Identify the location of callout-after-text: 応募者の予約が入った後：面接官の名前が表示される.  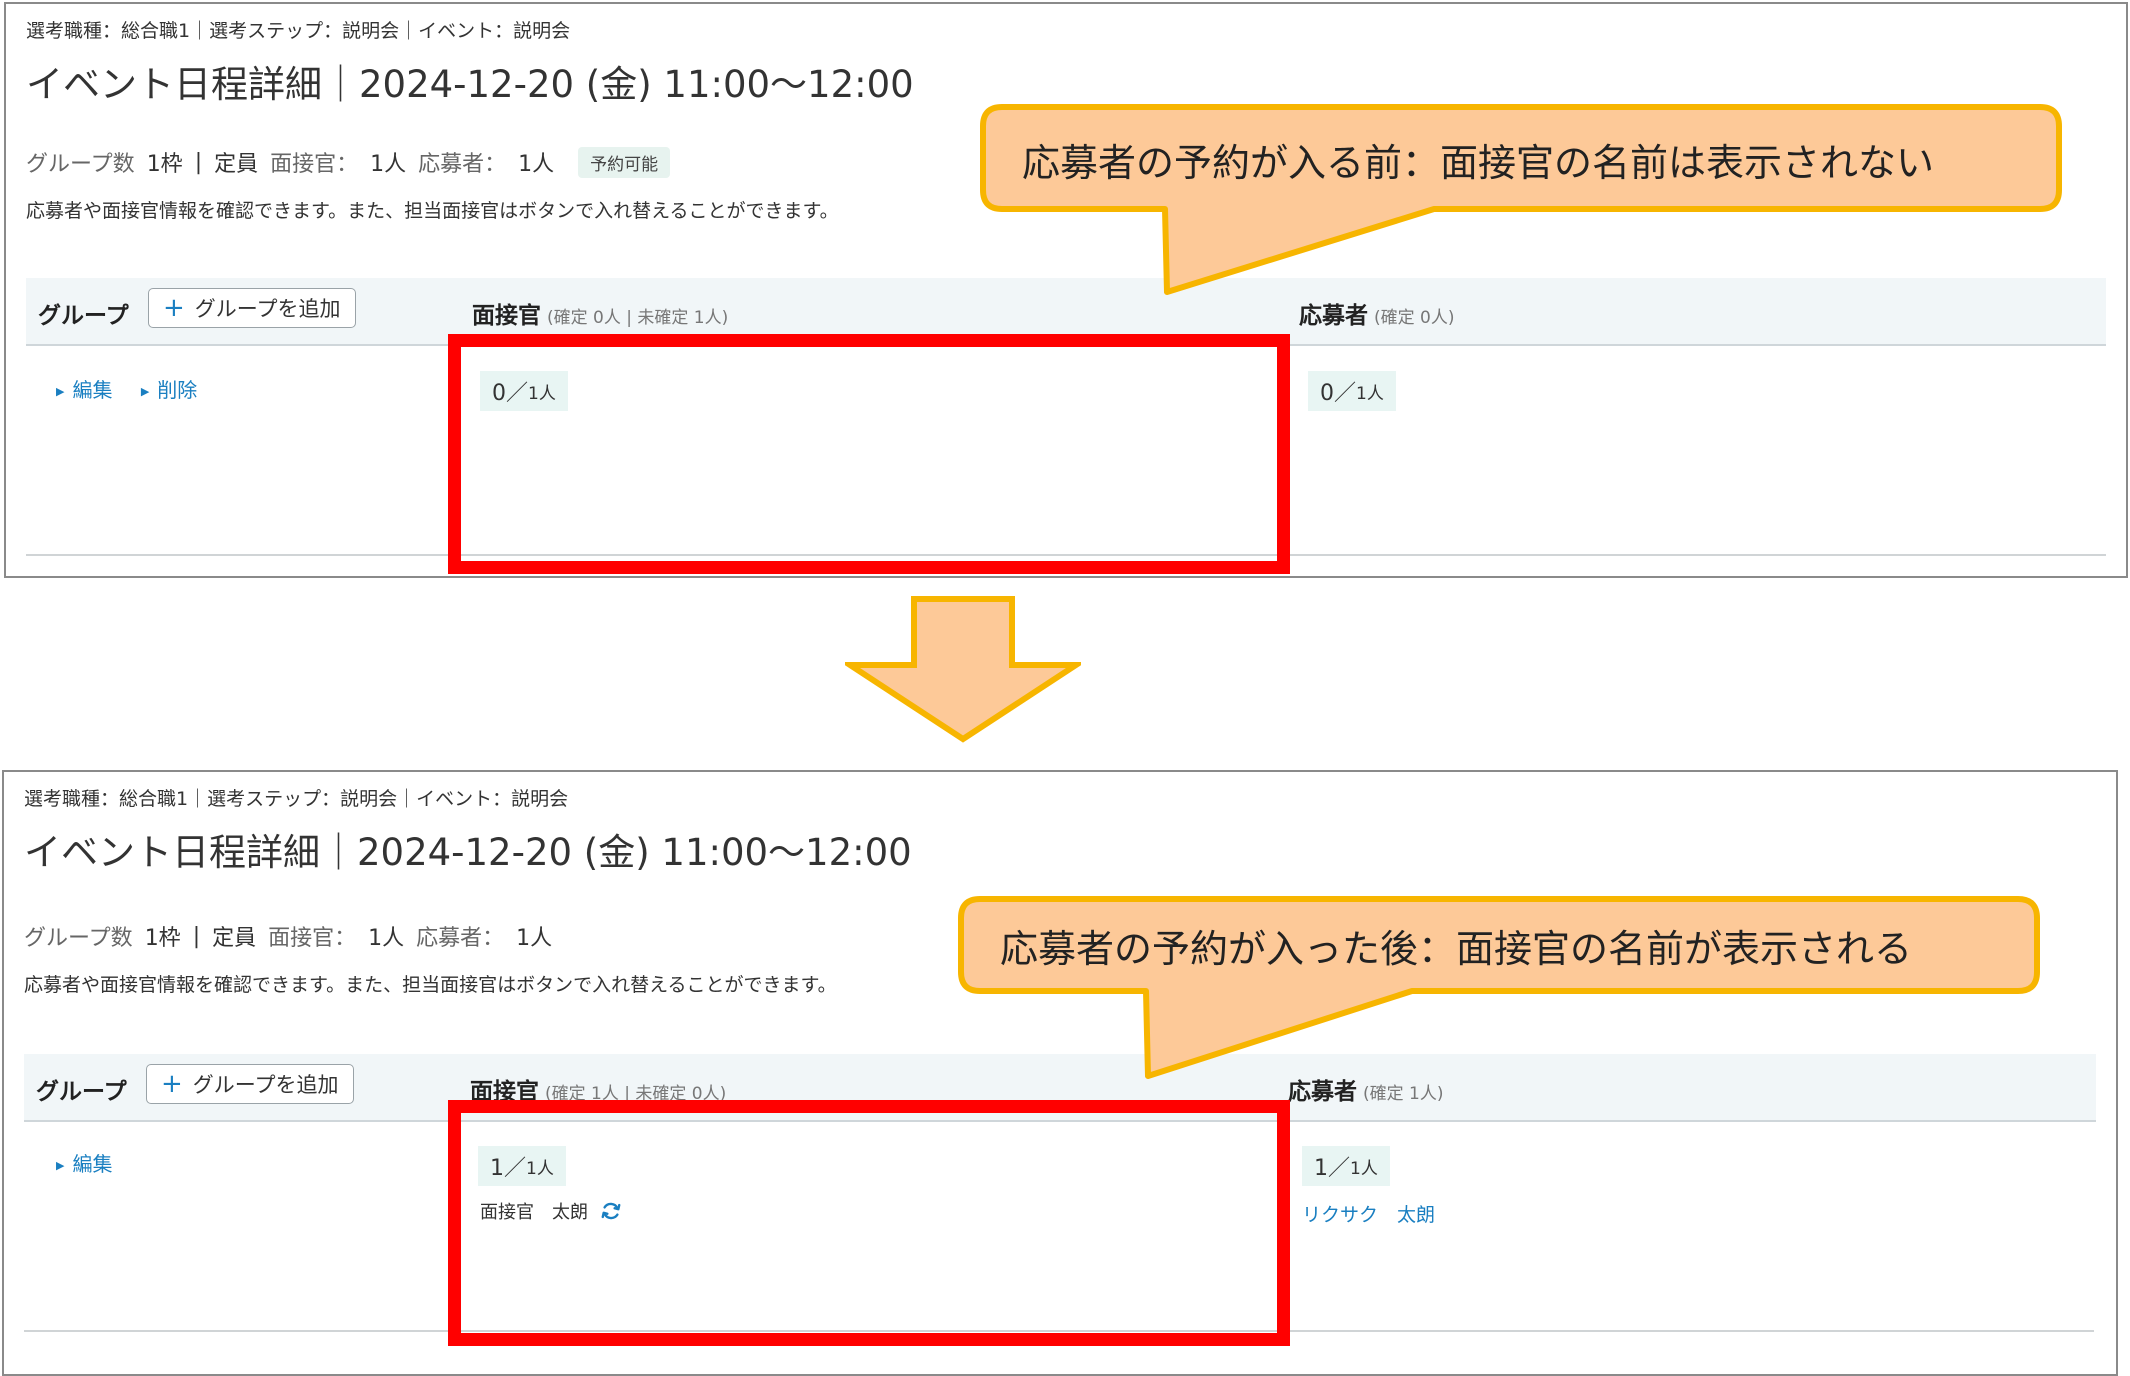
(1456, 949).